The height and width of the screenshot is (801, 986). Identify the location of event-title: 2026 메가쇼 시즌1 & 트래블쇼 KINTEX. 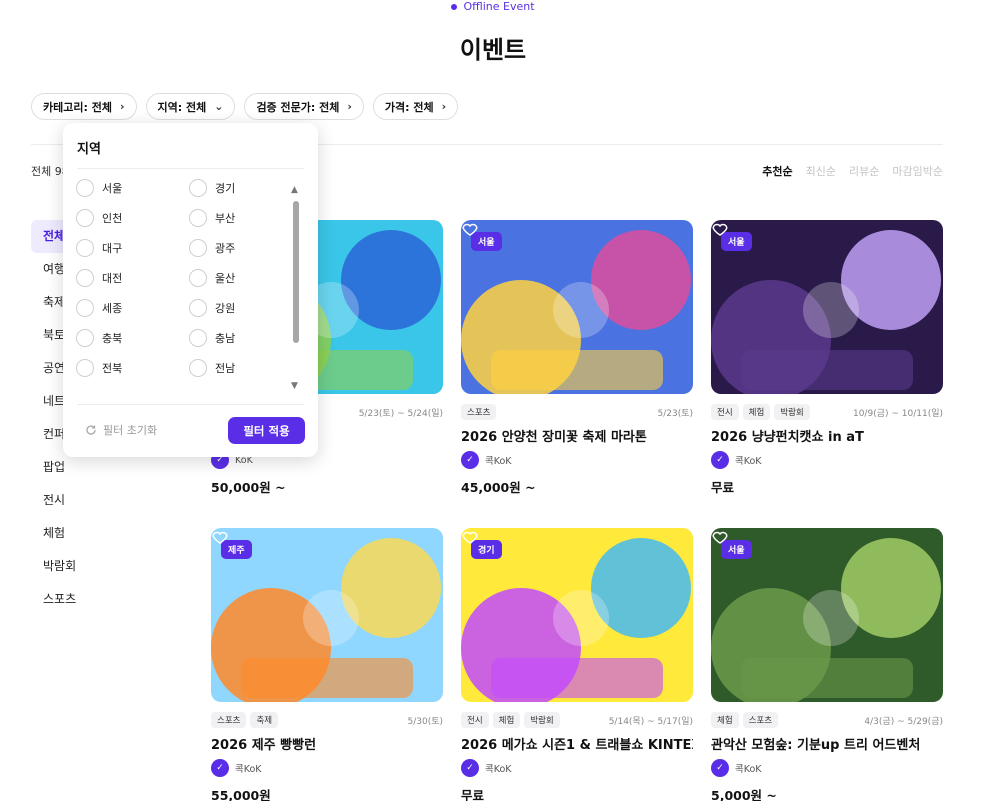
(577, 743).